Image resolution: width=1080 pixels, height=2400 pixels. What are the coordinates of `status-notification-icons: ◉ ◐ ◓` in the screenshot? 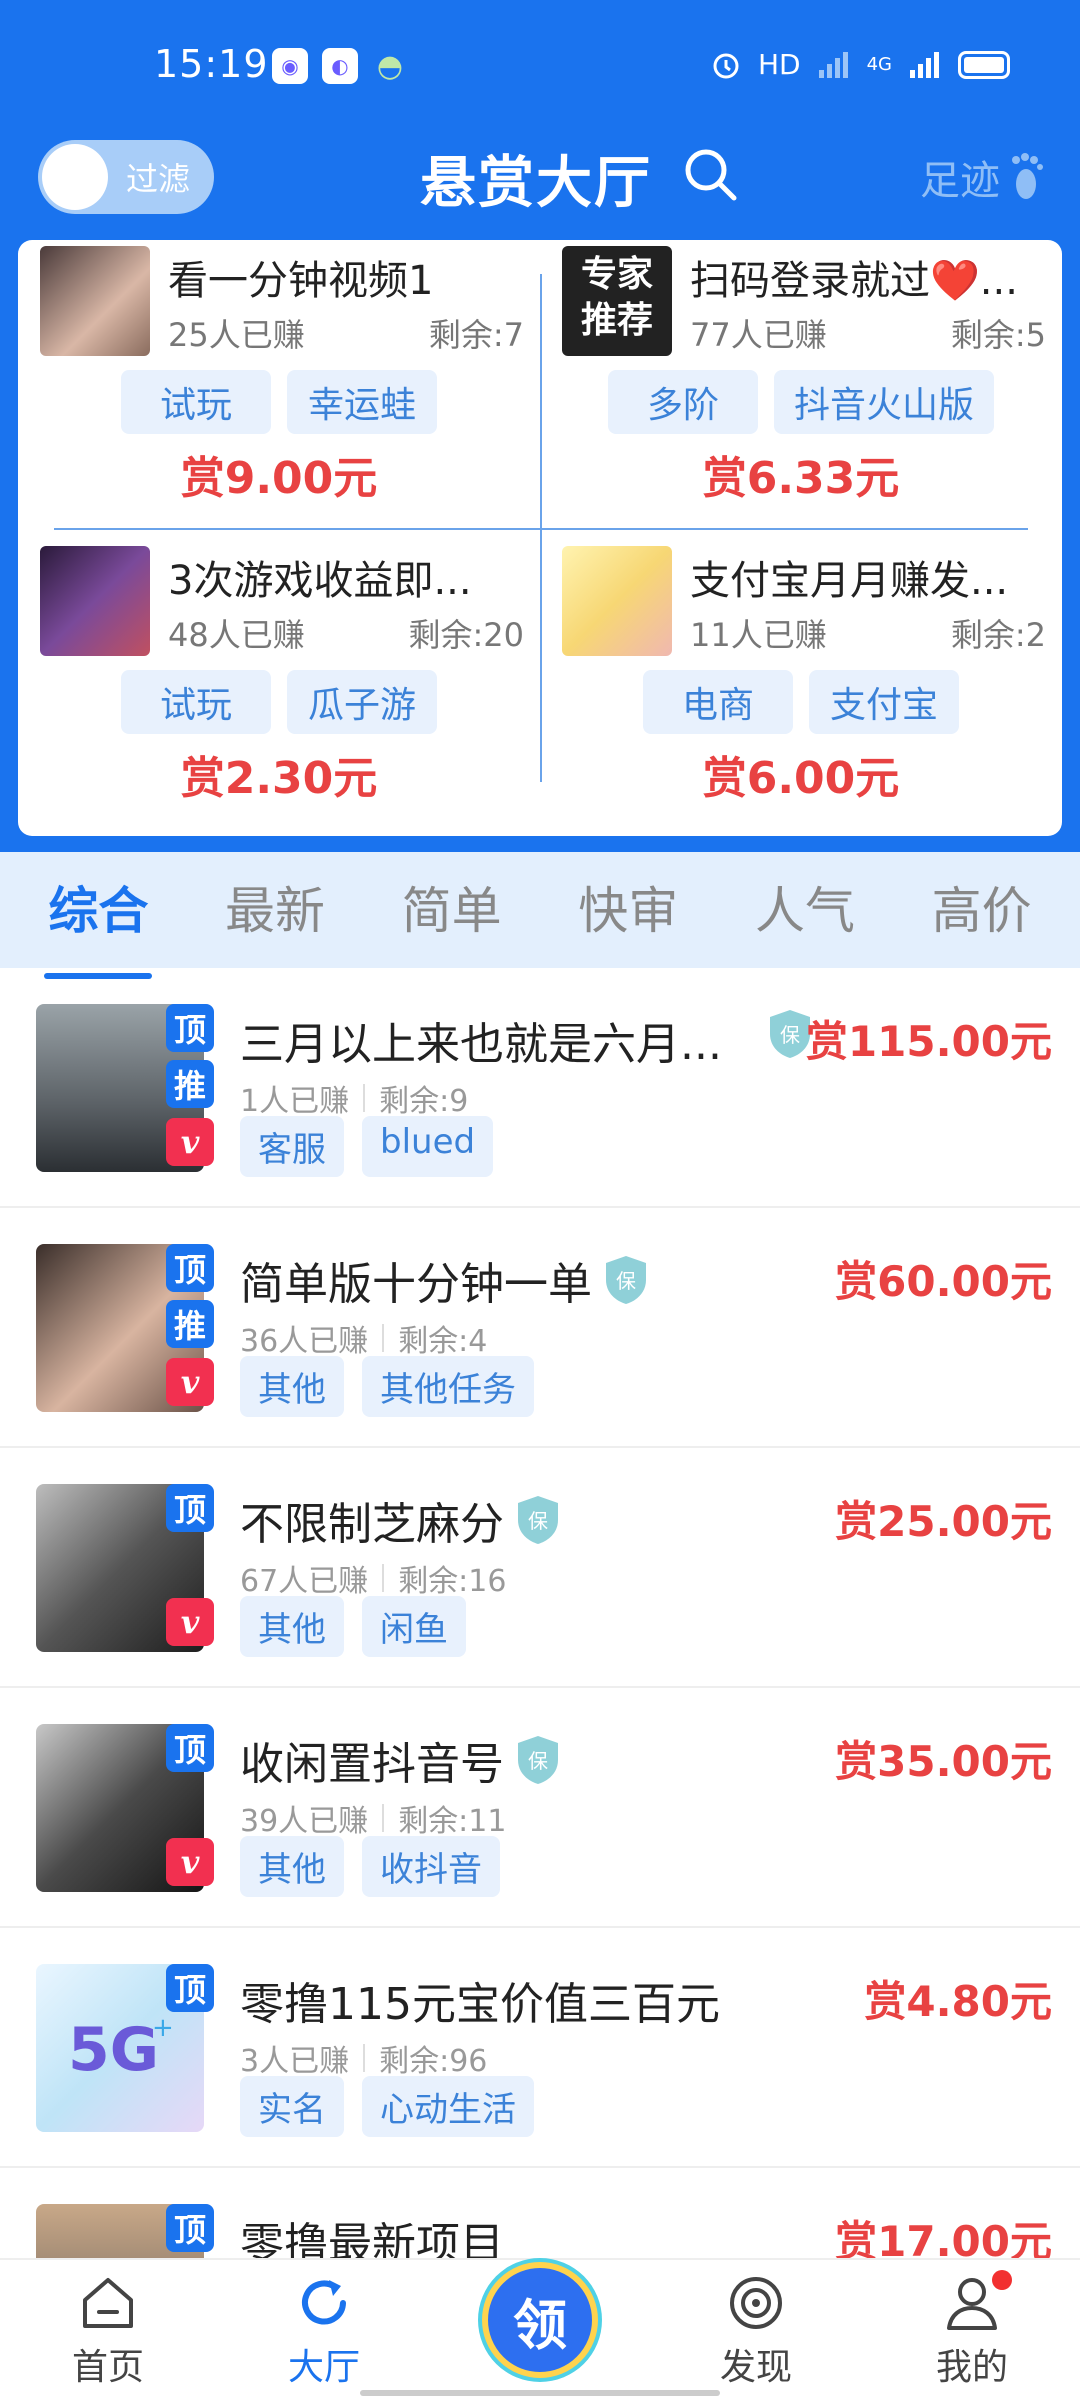 It's located at (340, 66).